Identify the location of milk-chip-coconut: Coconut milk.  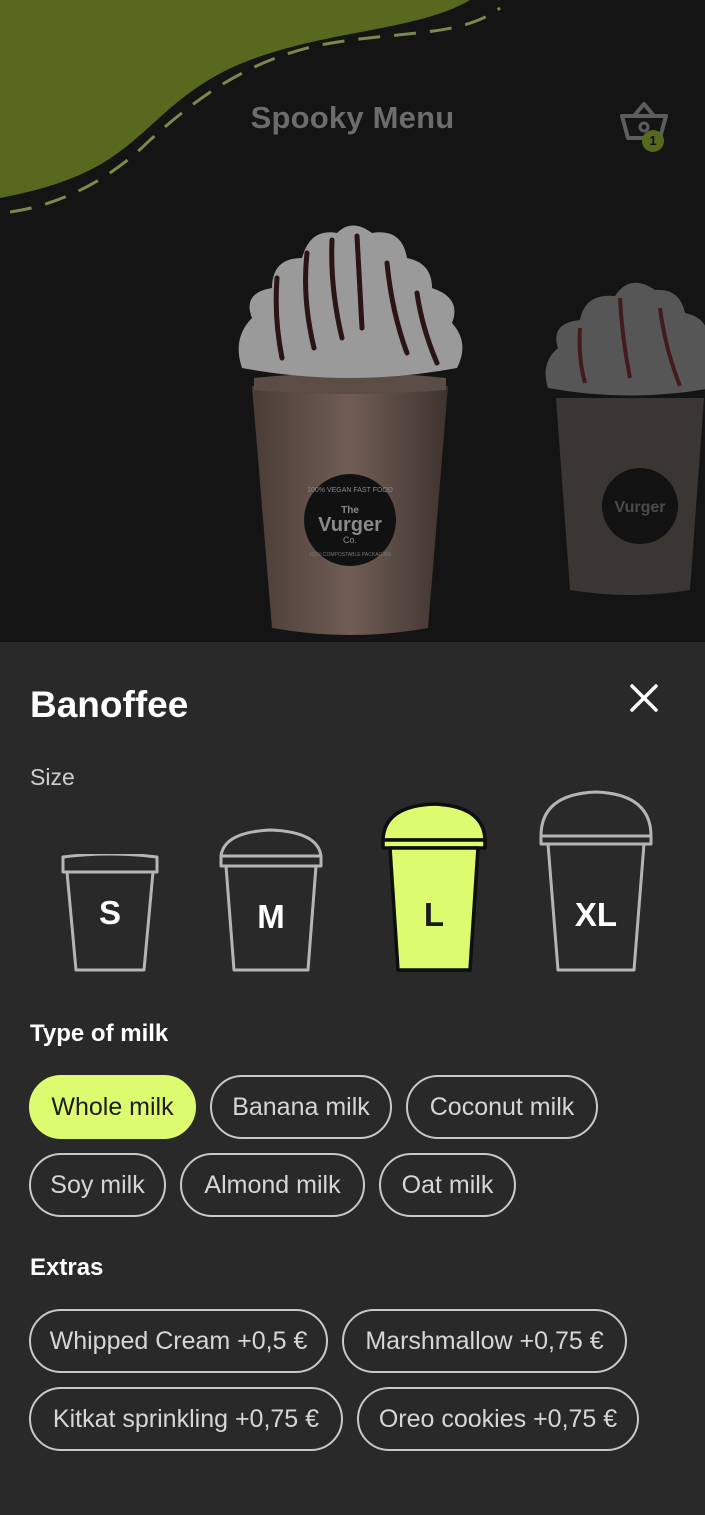
(502, 1107).